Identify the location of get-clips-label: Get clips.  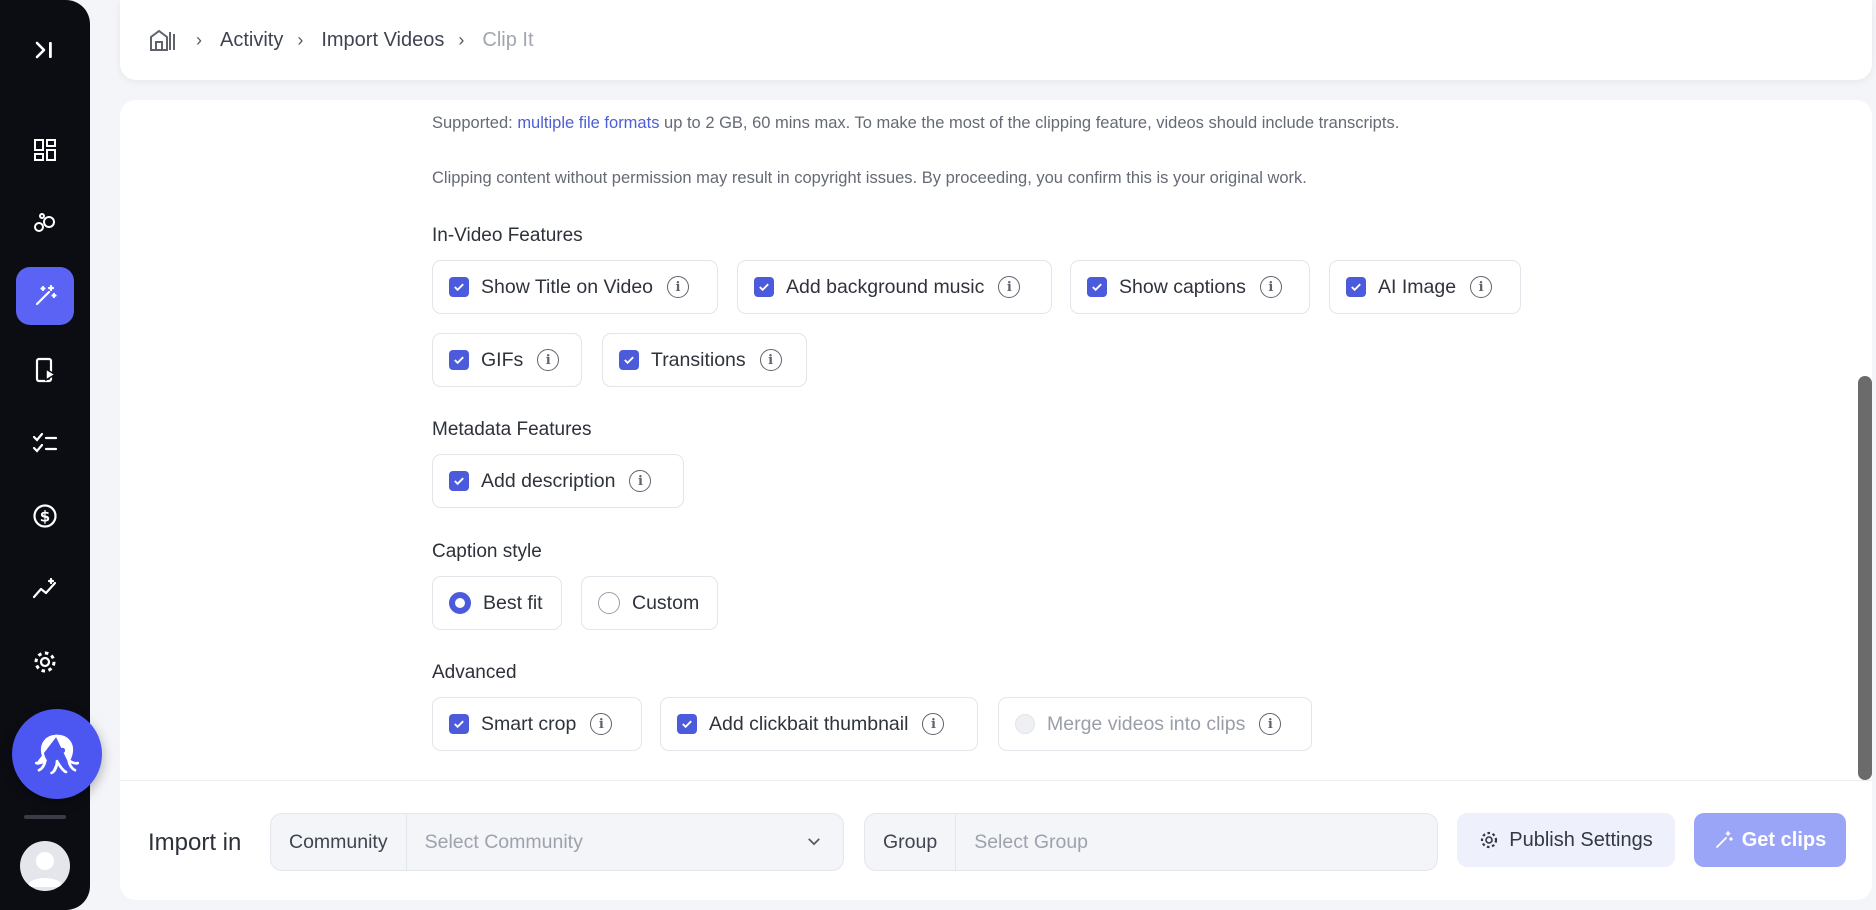
(1784, 839).